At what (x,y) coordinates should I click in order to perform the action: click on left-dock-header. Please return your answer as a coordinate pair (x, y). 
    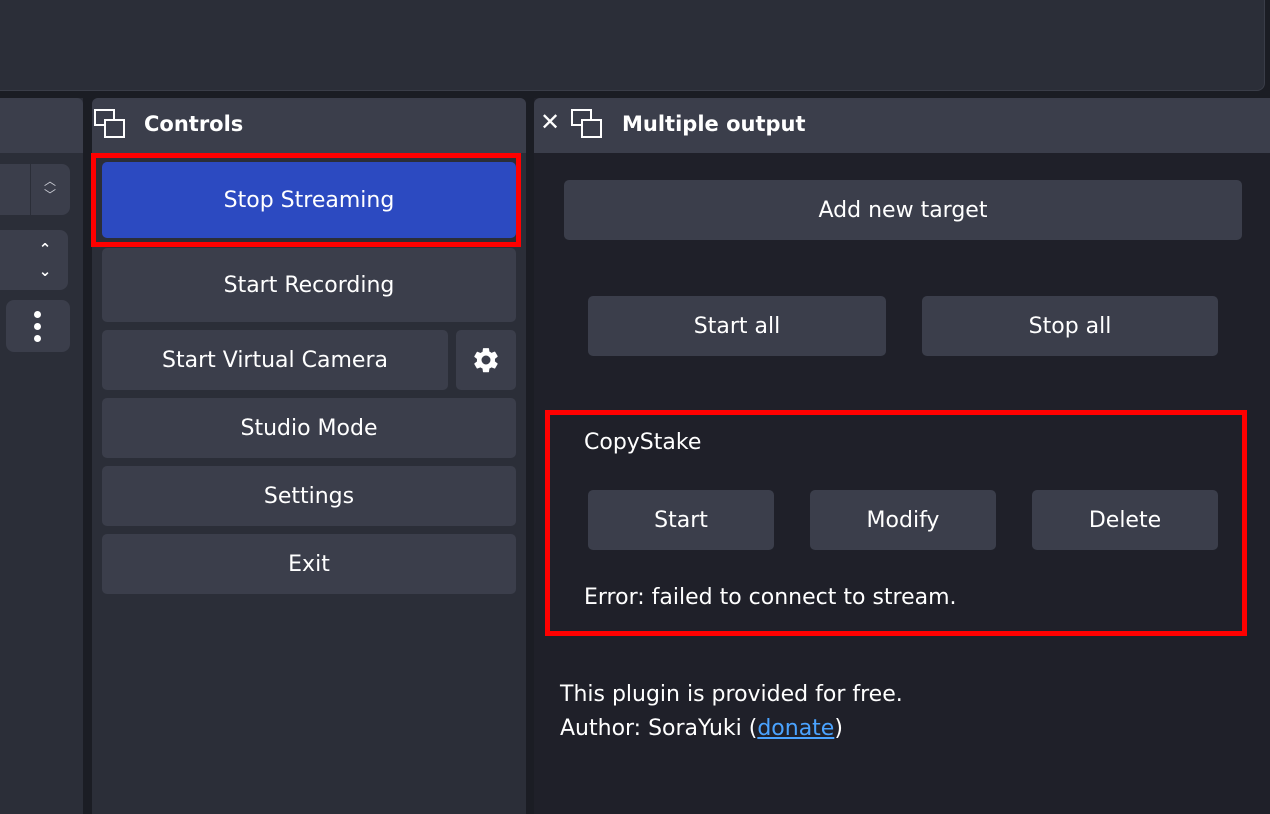
    Looking at the image, I should click on (41, 125).